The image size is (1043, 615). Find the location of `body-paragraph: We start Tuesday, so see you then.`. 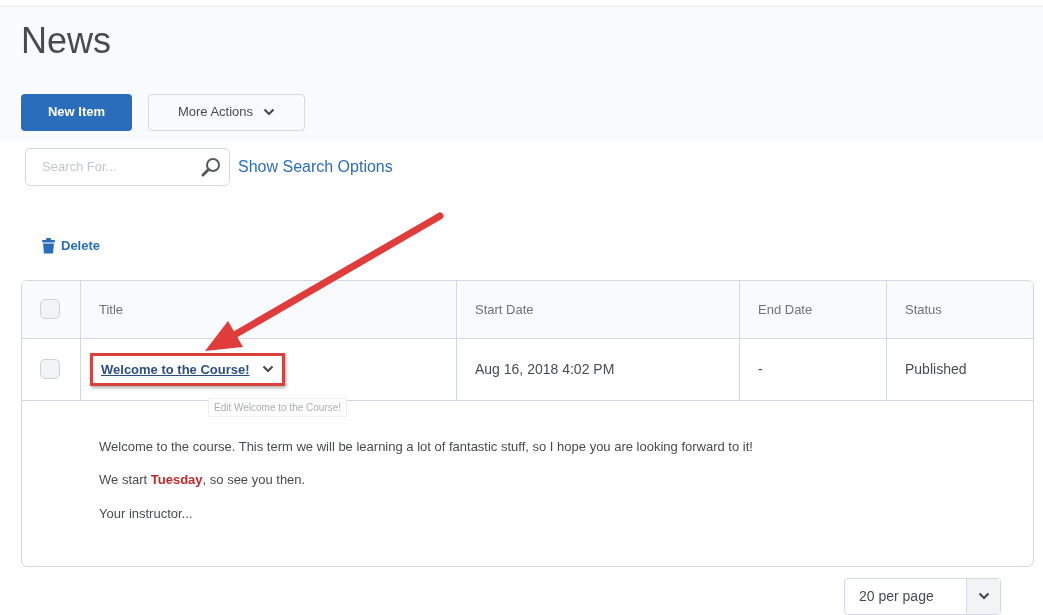

body-paragraph: We start Tuesday, so see you then. is located at coordinates (203, 480).